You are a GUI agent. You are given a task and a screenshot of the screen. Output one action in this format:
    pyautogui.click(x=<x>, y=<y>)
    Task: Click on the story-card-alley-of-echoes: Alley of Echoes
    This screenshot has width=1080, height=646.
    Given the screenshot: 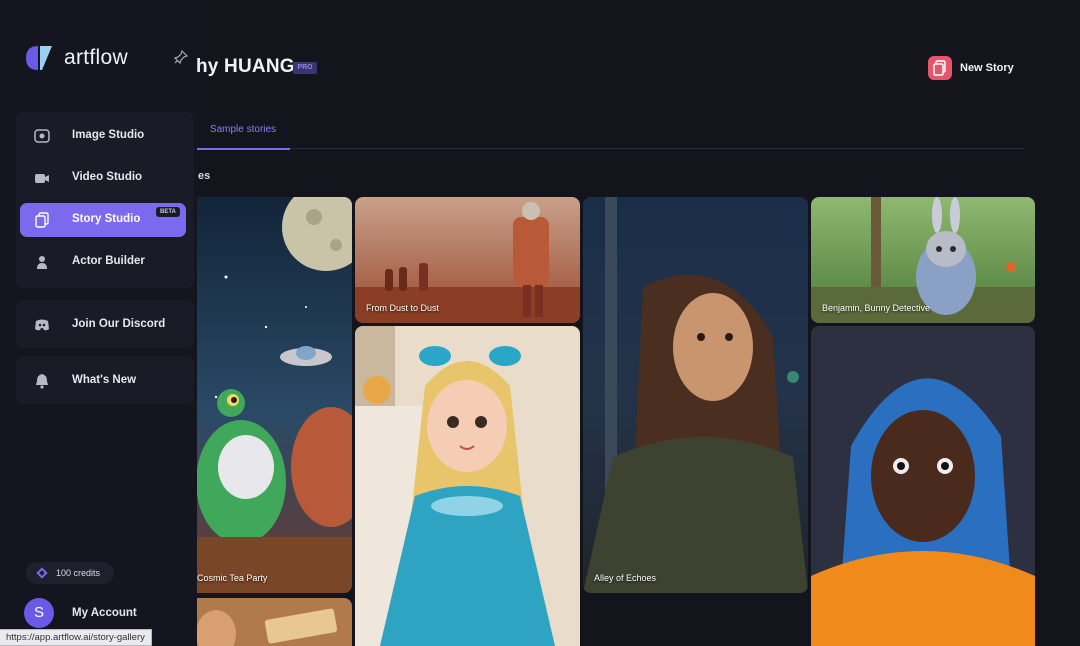 What is the action you would take?
    pyautogui.click(x=695, y=395)
    